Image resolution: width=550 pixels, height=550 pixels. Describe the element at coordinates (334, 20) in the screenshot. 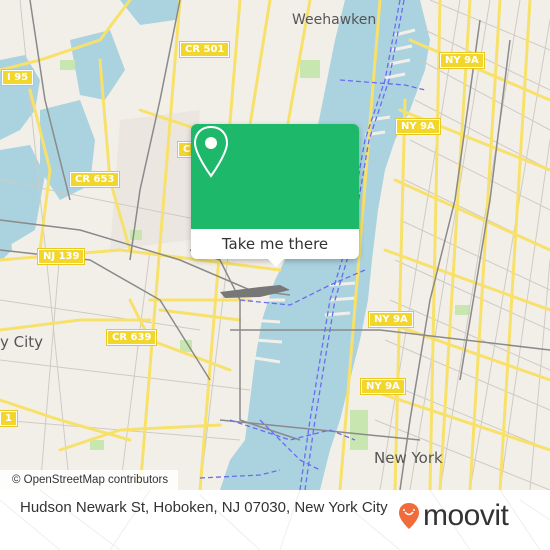

I see `place-label-weehawken: Weehawken` at that location.